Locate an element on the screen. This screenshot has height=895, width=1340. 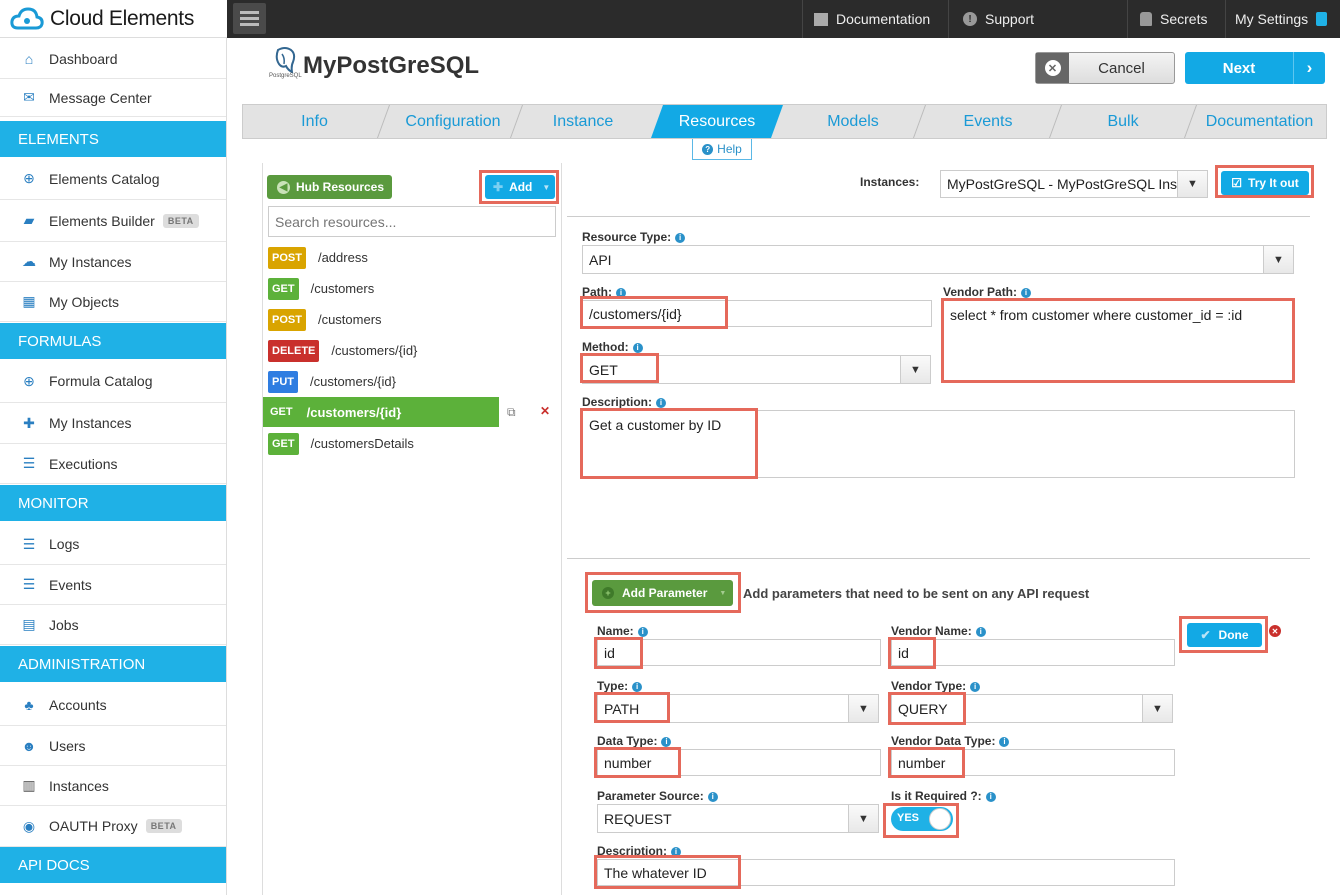
check-icon: ✔ is located at coordinates (1205, 635).